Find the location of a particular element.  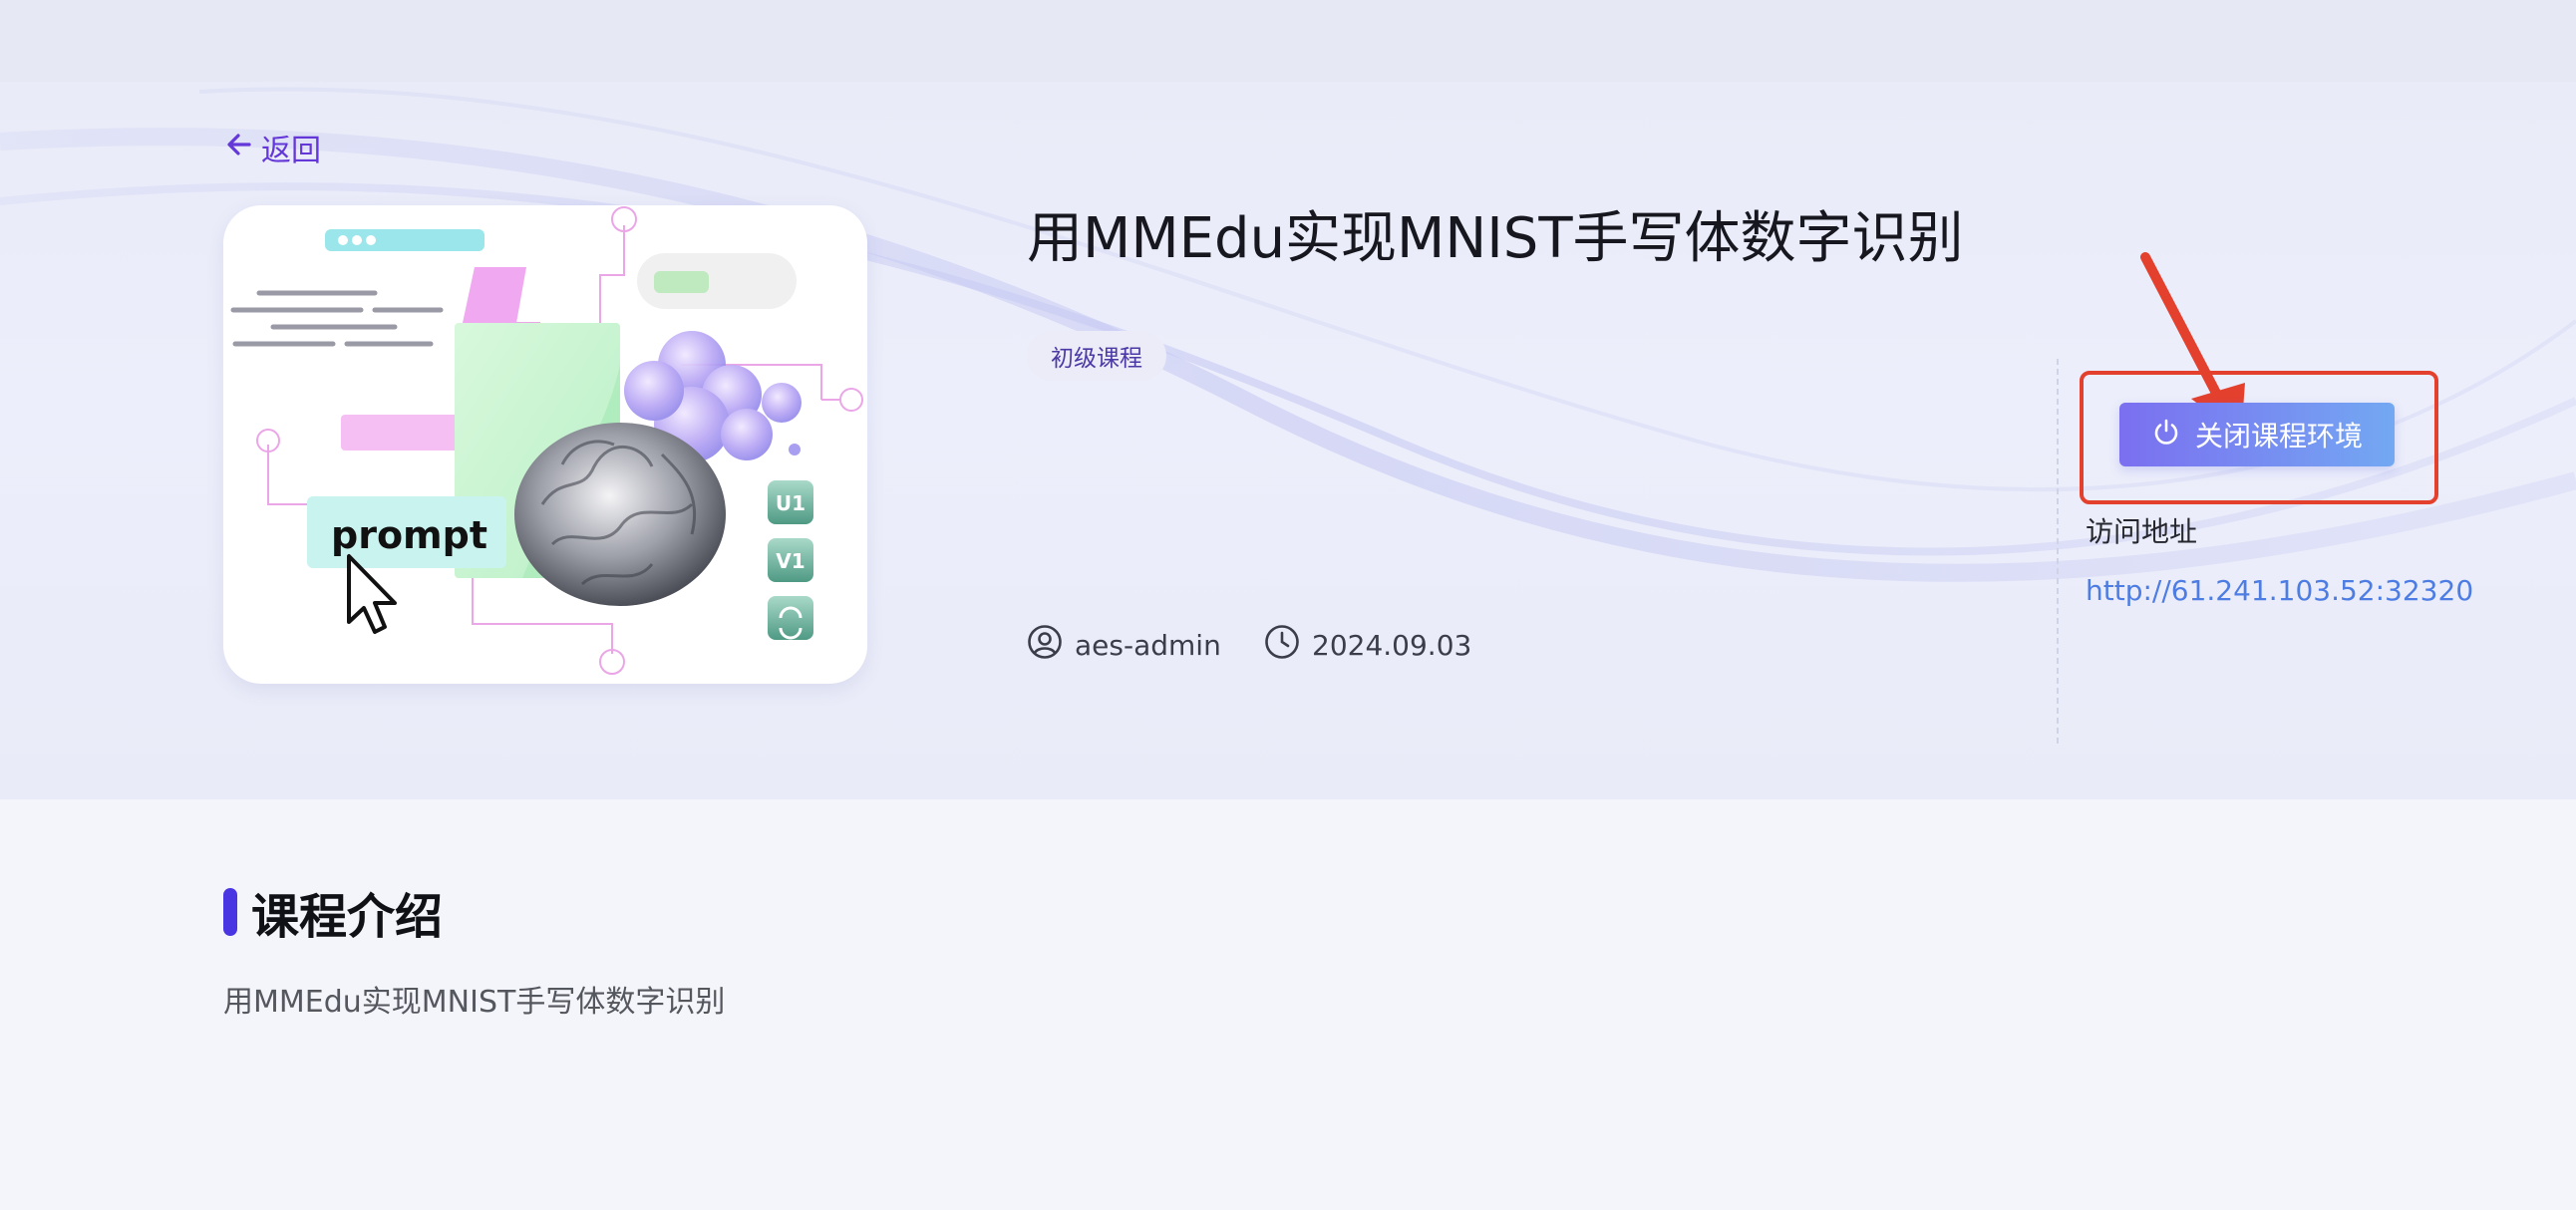

clock-icon is located at coordinates (1282, 645).